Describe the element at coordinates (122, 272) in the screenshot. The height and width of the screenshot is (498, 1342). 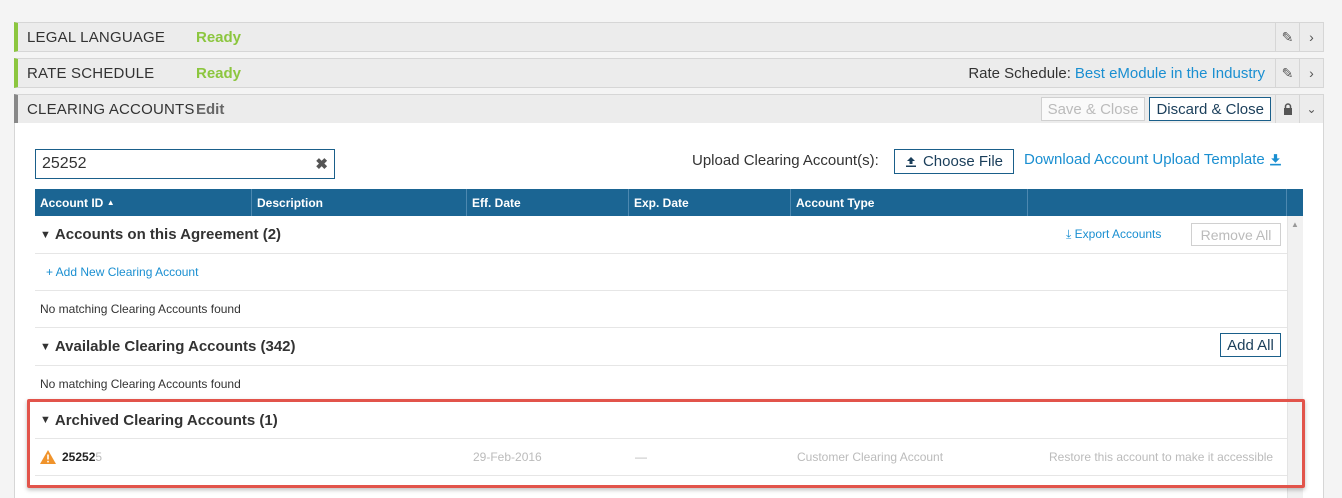
I see `add-new-clearing-account-link: + Add New Clearing Account` at that location.